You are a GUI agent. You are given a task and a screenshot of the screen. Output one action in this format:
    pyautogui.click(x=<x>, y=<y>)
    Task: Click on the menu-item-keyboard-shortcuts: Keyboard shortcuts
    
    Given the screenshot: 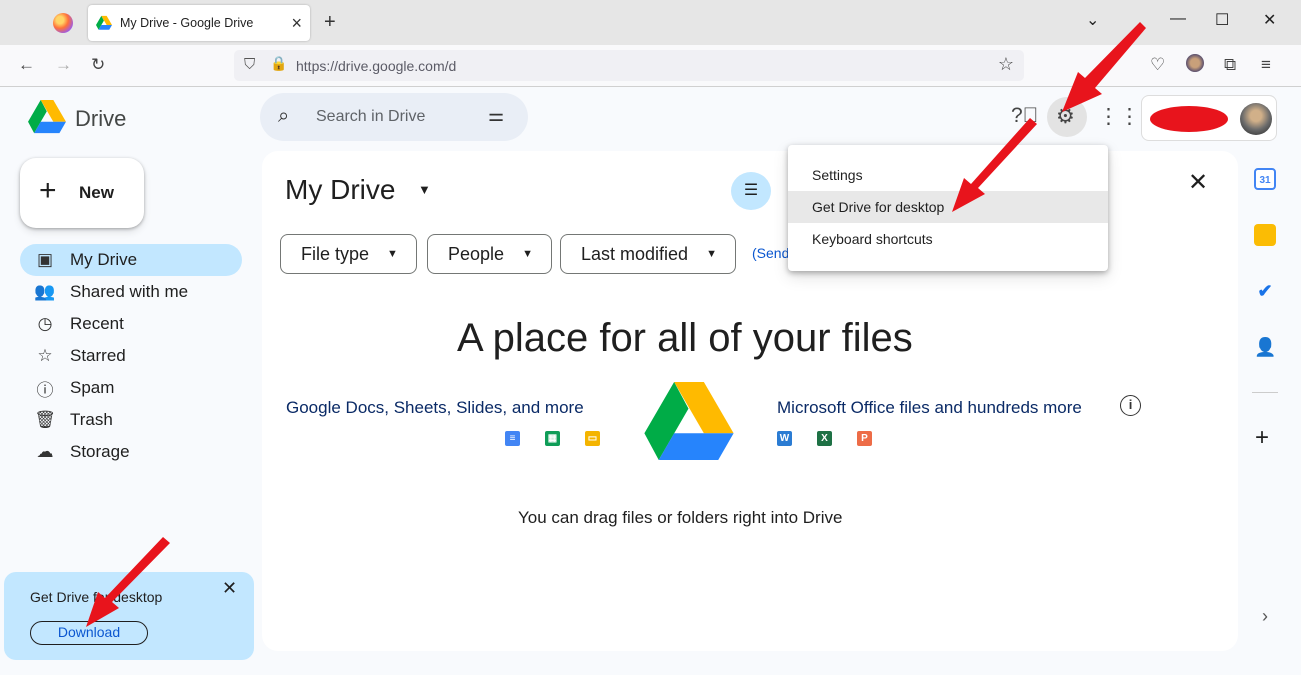 What is the action you would take?
    pyautogui.click(x=948, y=239)
    